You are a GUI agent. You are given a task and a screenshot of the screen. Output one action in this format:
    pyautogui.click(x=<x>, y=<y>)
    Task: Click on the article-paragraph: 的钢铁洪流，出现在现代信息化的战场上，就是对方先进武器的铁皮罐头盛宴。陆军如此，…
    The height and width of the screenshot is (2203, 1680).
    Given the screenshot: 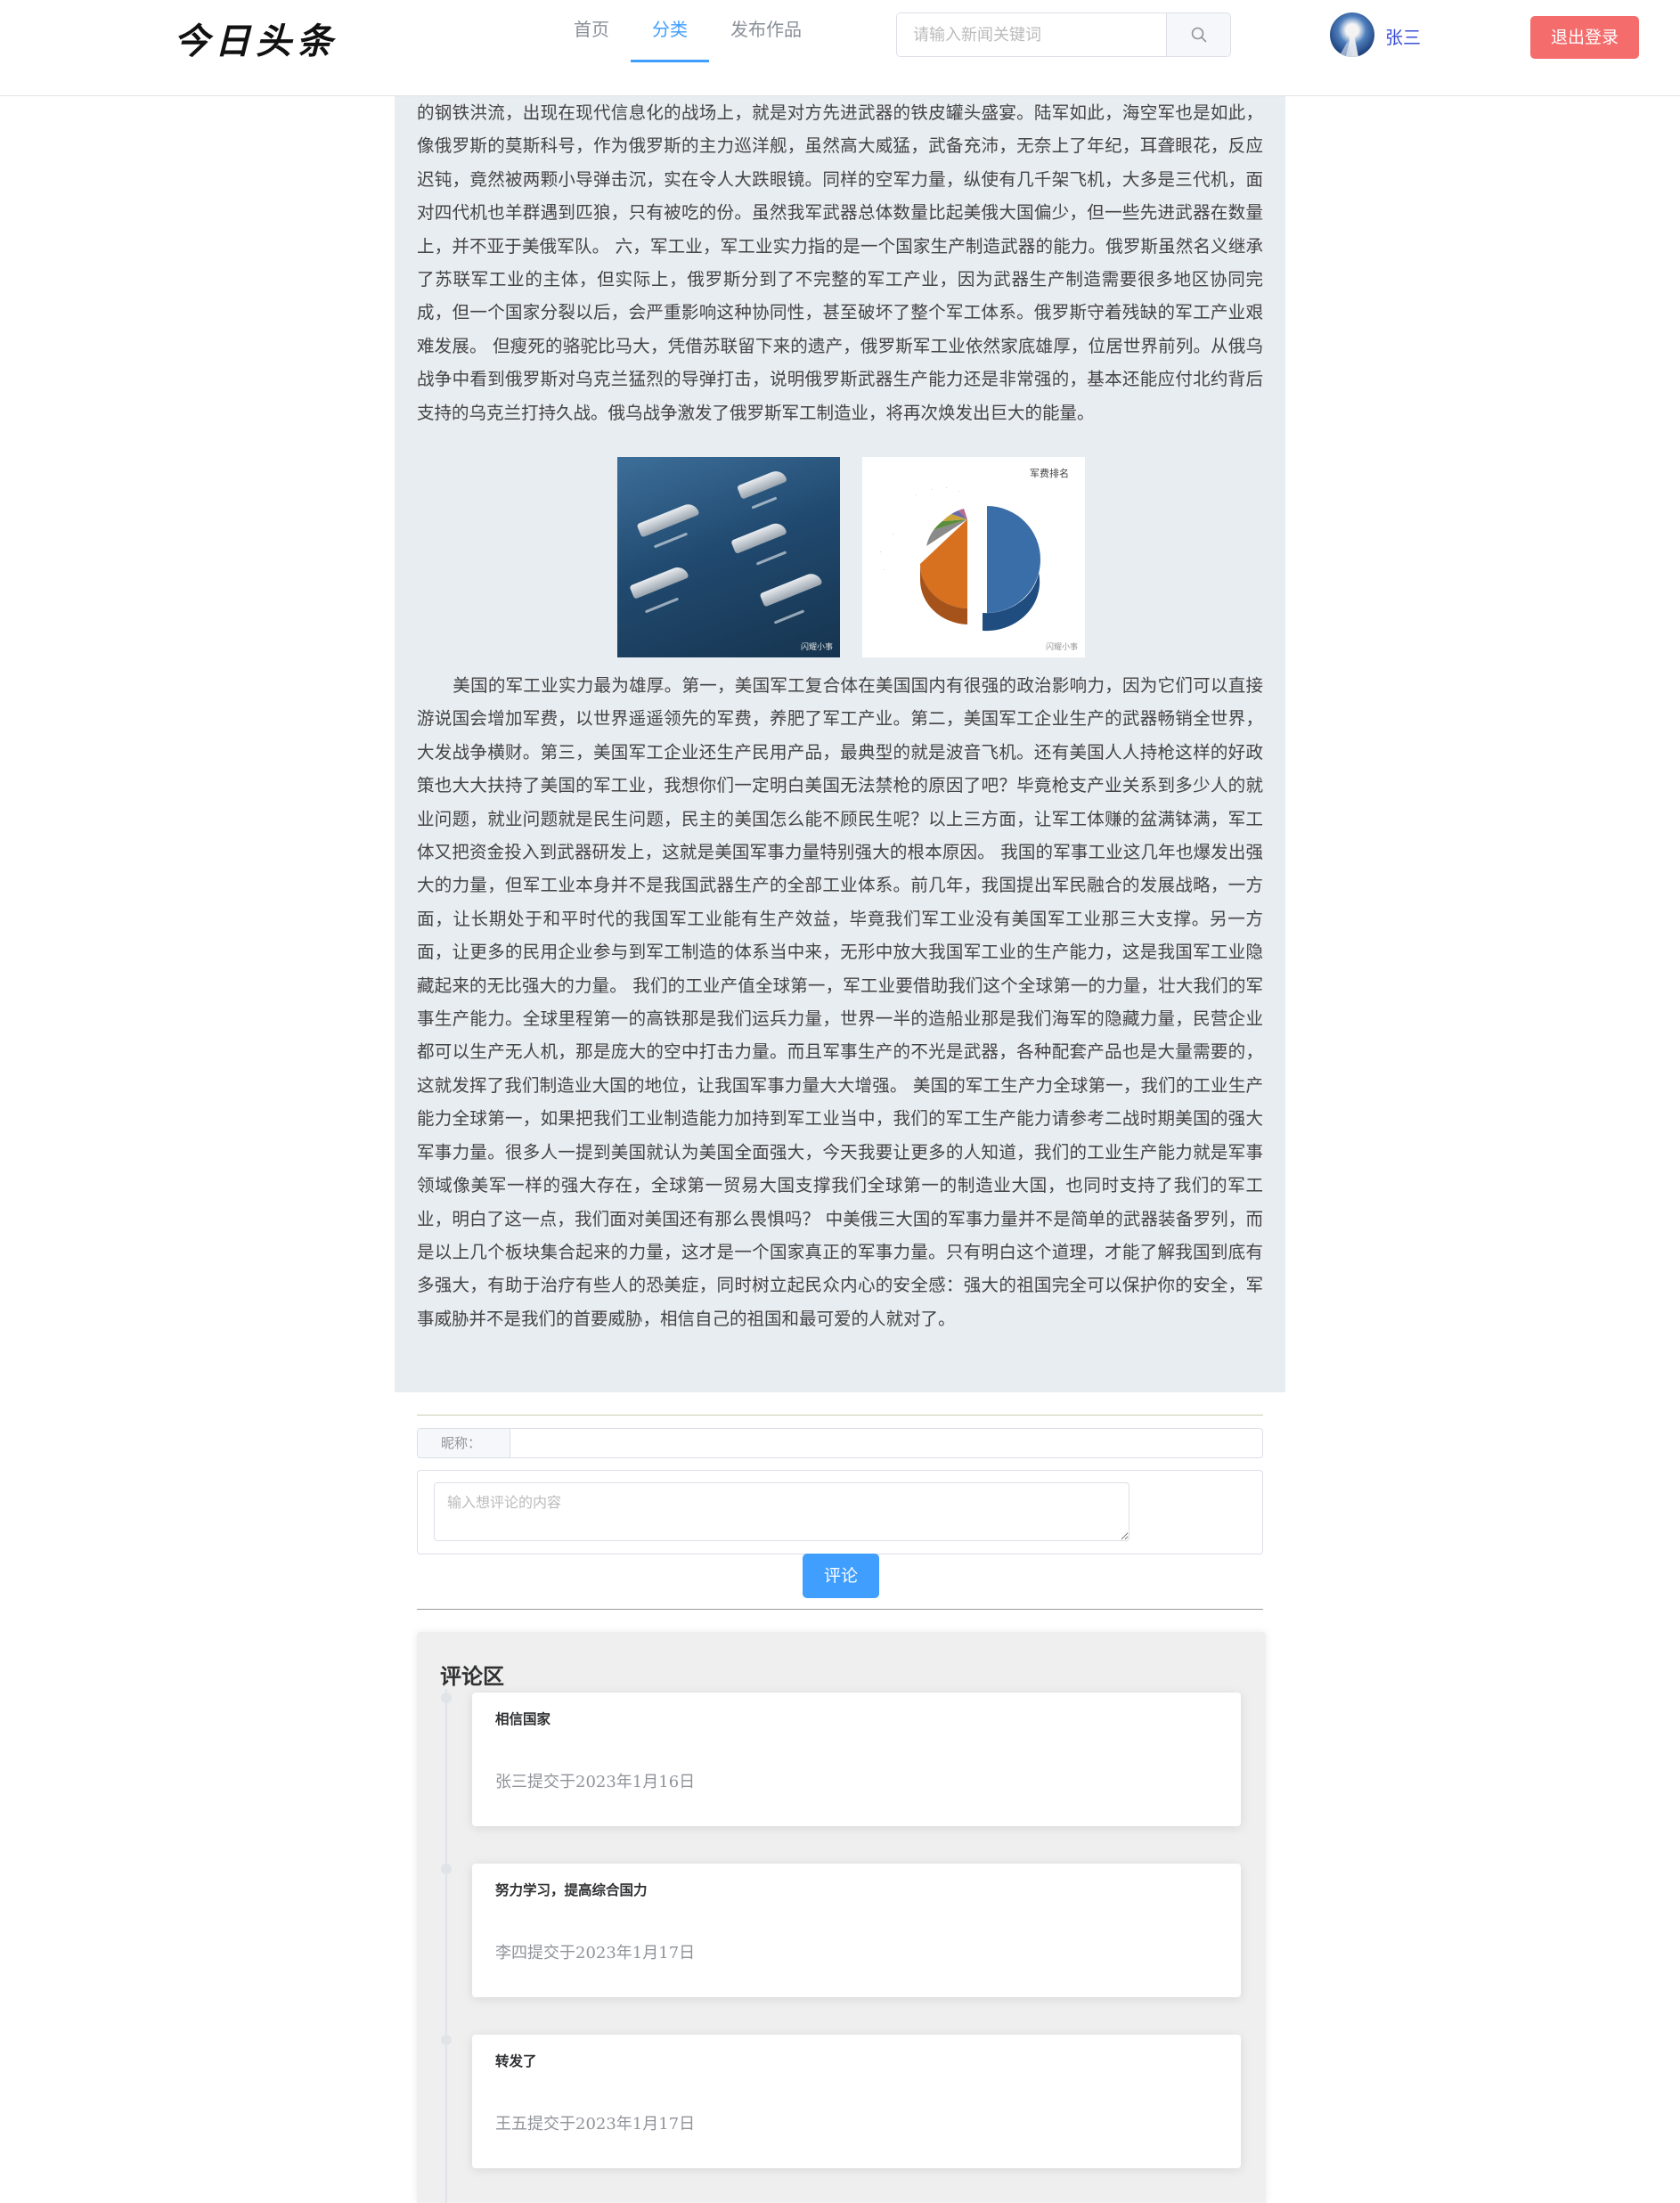 What is the action you would take?
    pyautogui.click(x=840, y=262)
    